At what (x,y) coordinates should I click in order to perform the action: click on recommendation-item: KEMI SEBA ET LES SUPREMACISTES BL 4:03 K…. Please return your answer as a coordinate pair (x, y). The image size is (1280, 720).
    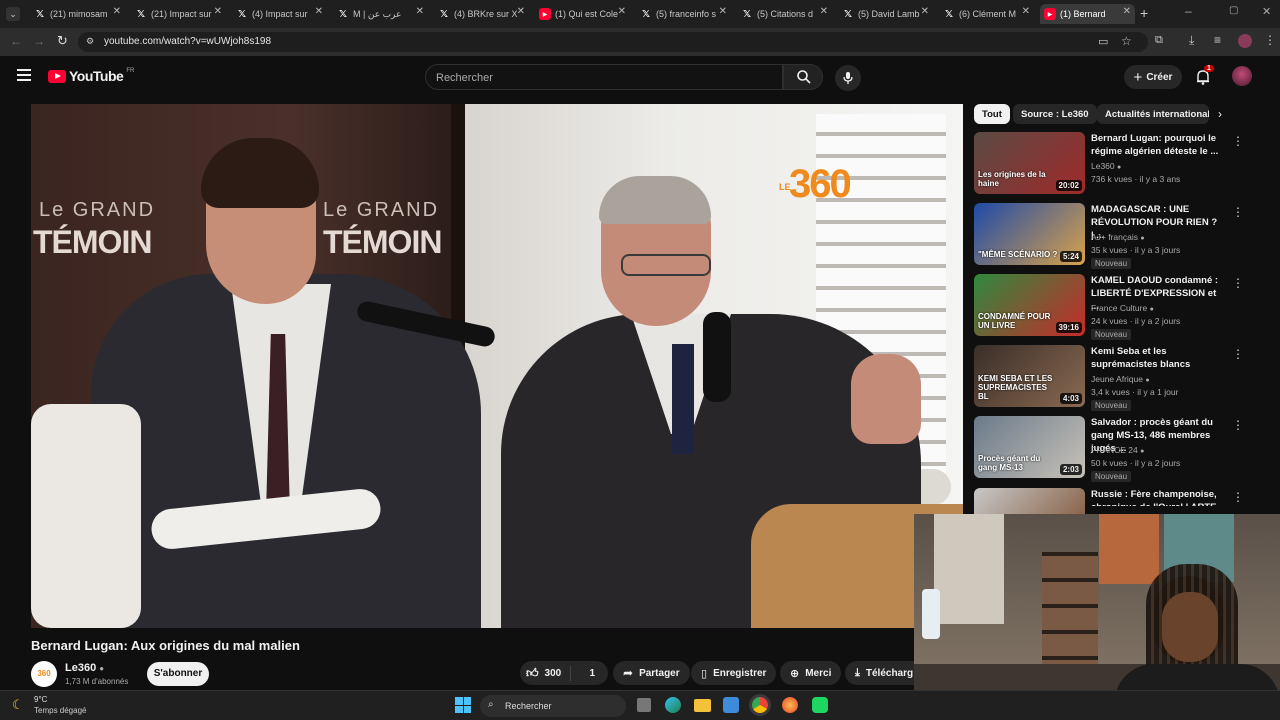
    Looking at the image, I should click on (1124, 378).